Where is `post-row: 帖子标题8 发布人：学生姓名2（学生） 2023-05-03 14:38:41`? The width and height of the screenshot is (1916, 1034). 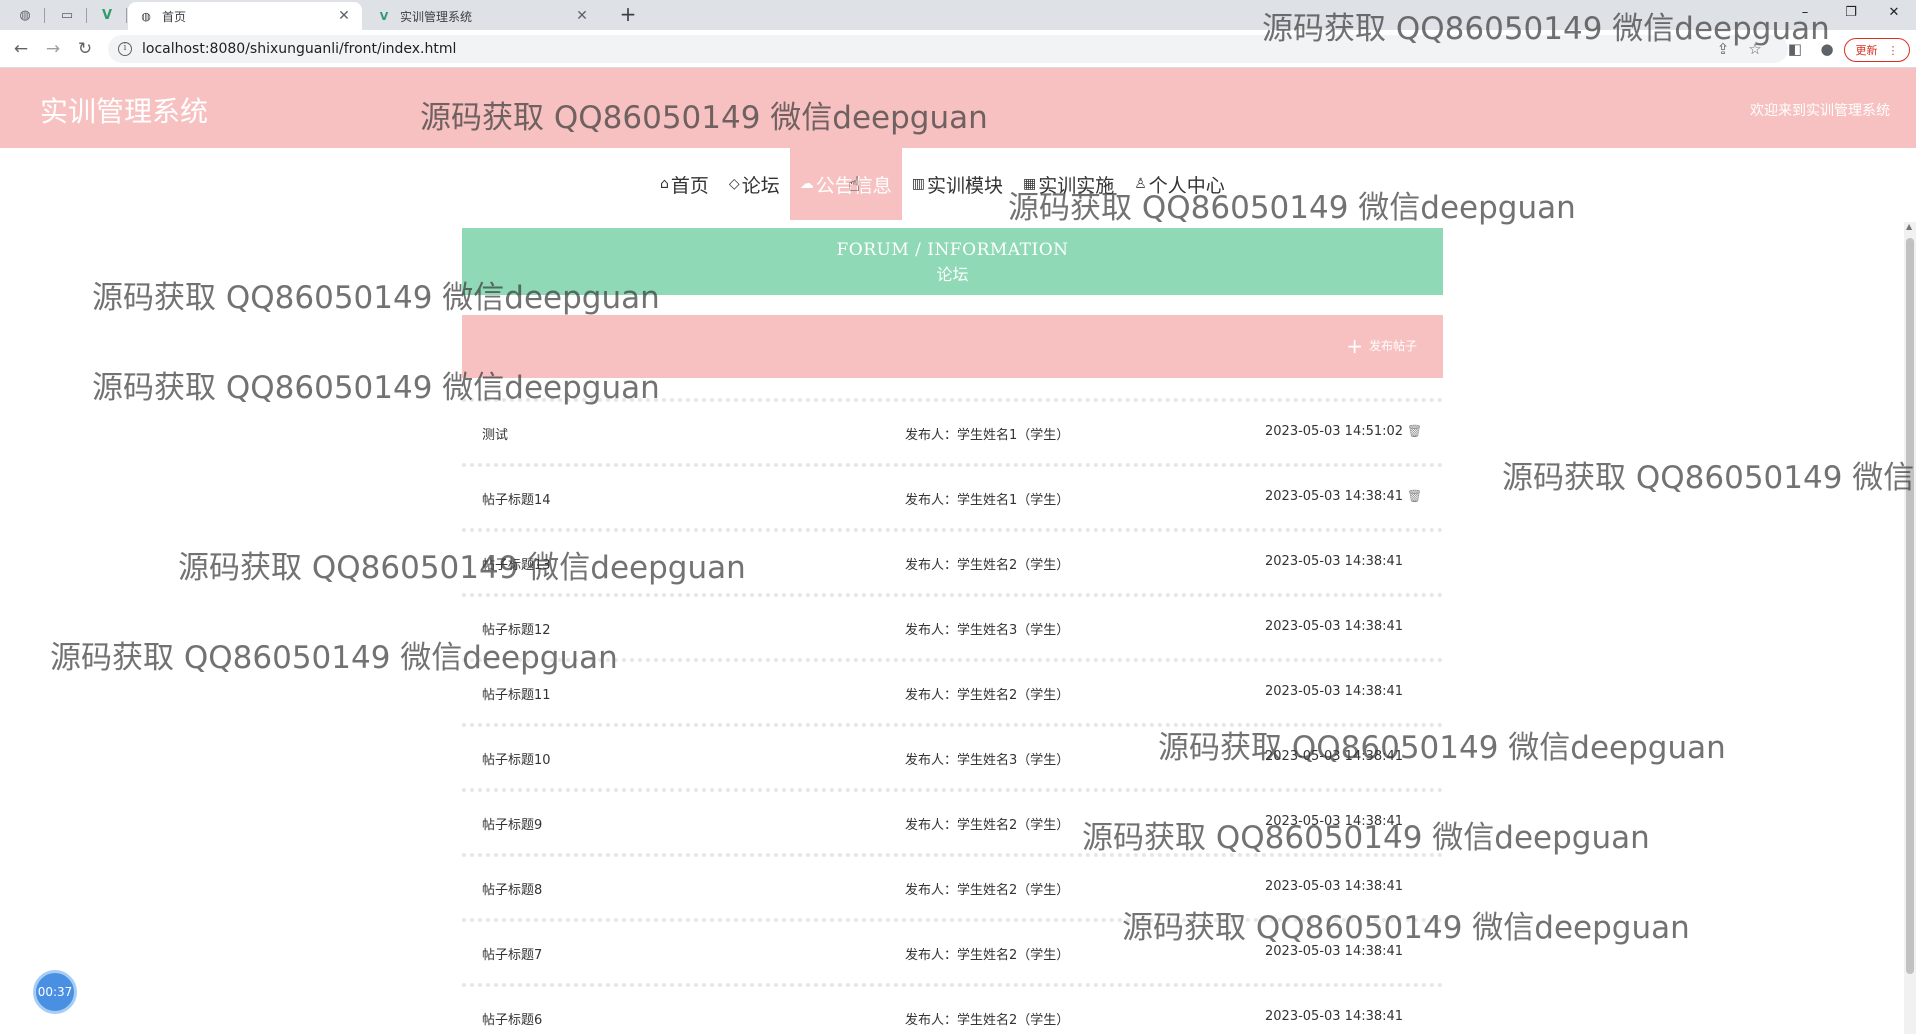
post-row: 帖子标题8 发布人：学生姓名2（学生） 2023-05-03 14:38:41 is located at coordinates (952, 885).